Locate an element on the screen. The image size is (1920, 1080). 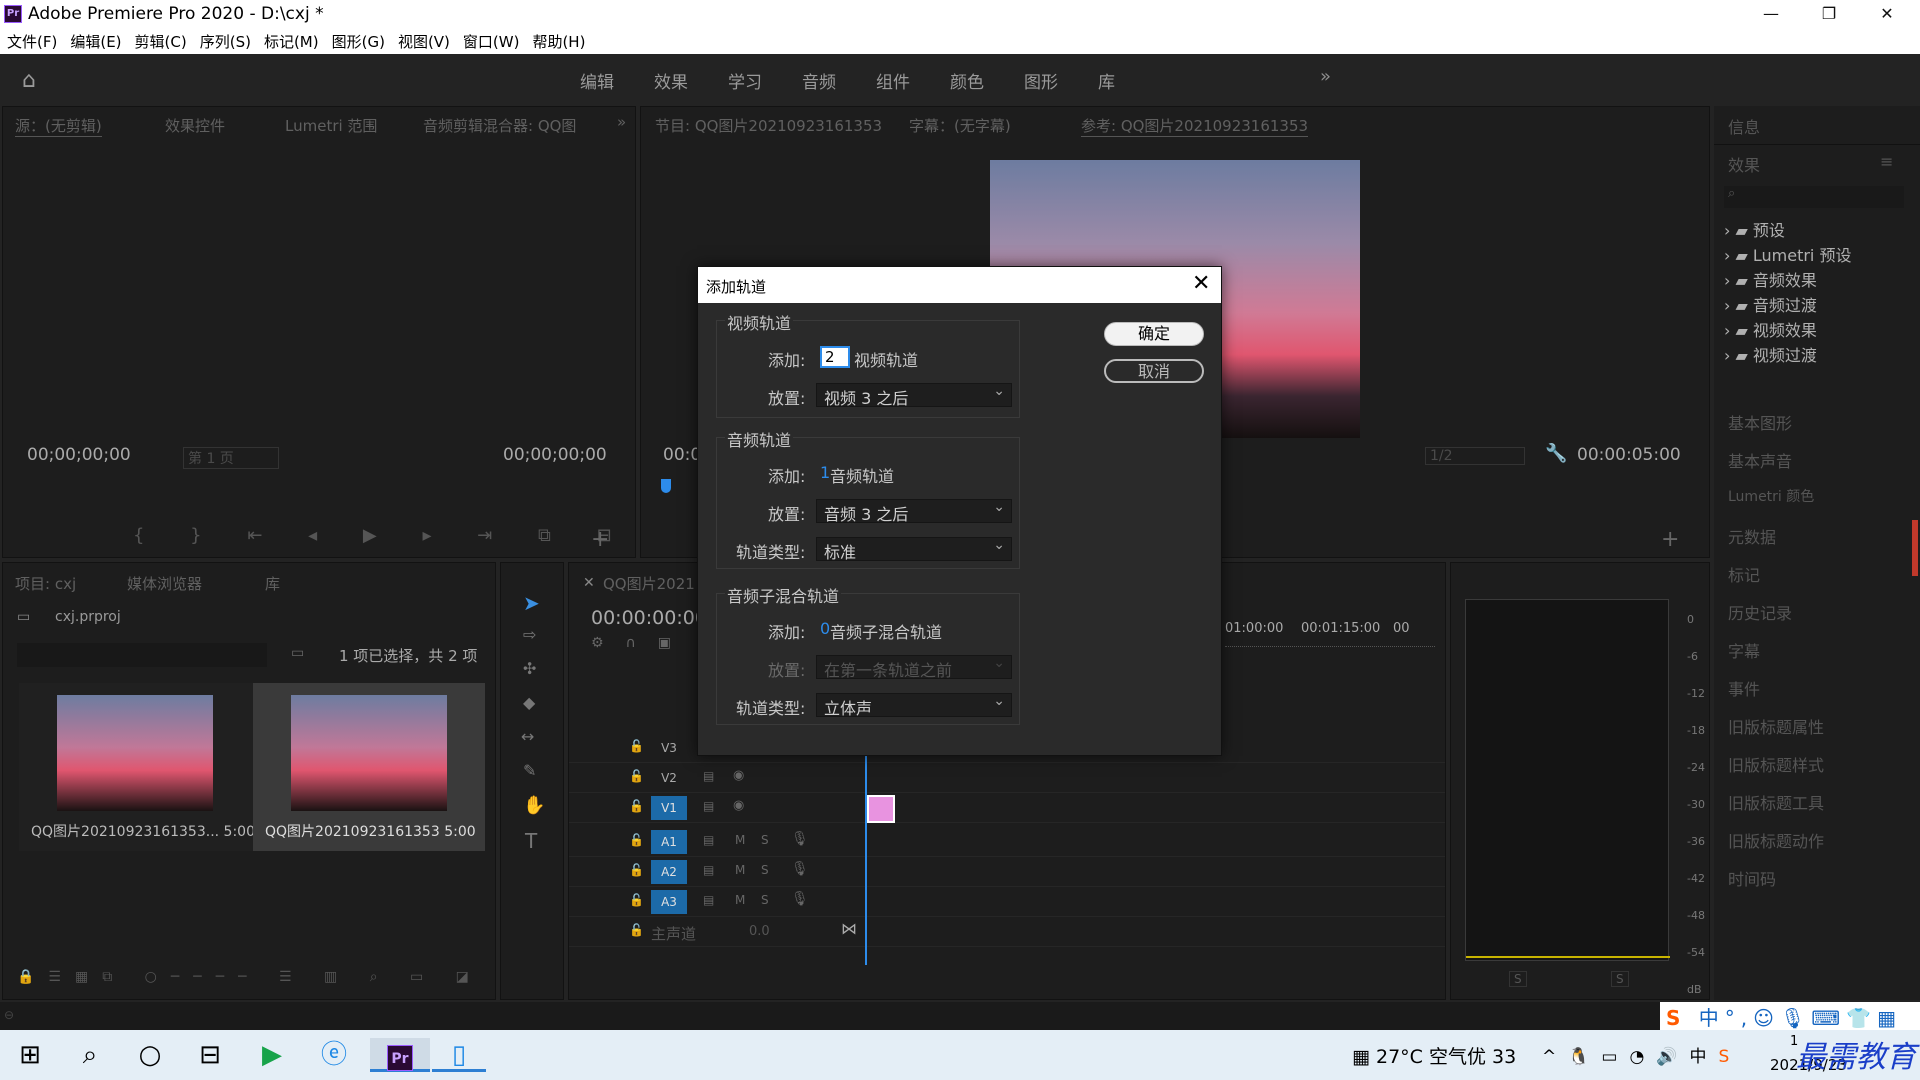
menu-sequence: 序列(S) is located at coordinates (225, 40).